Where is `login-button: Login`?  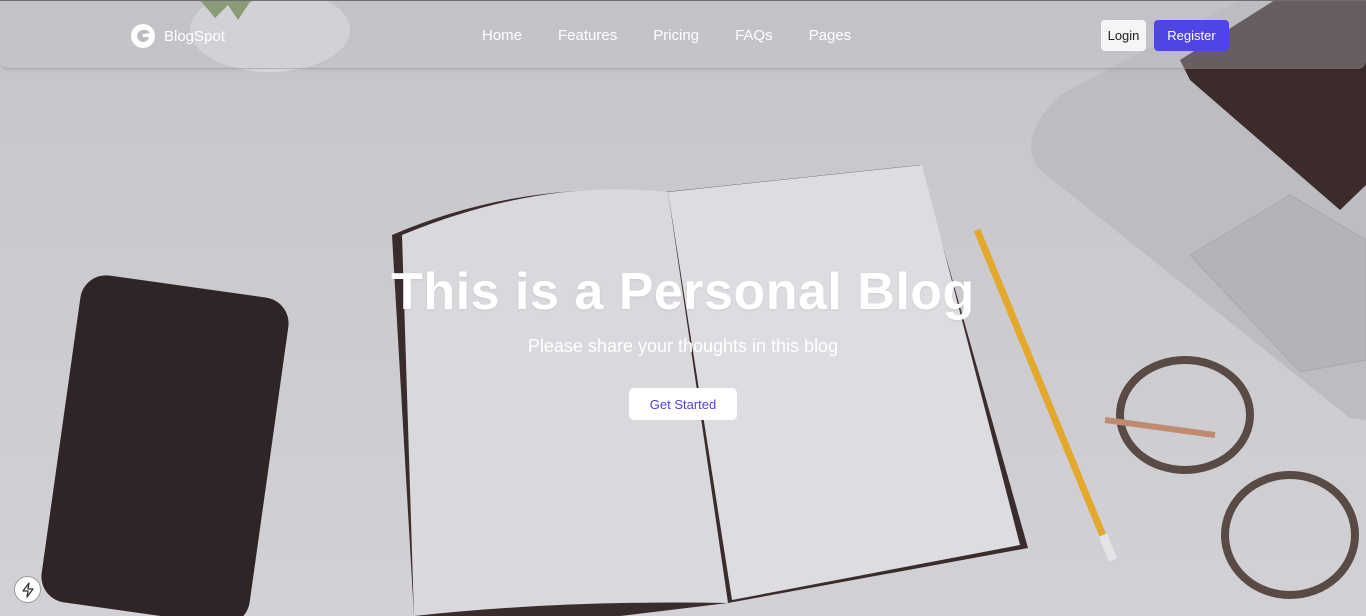 login-button: Login is located at coordinates (1123, 35).